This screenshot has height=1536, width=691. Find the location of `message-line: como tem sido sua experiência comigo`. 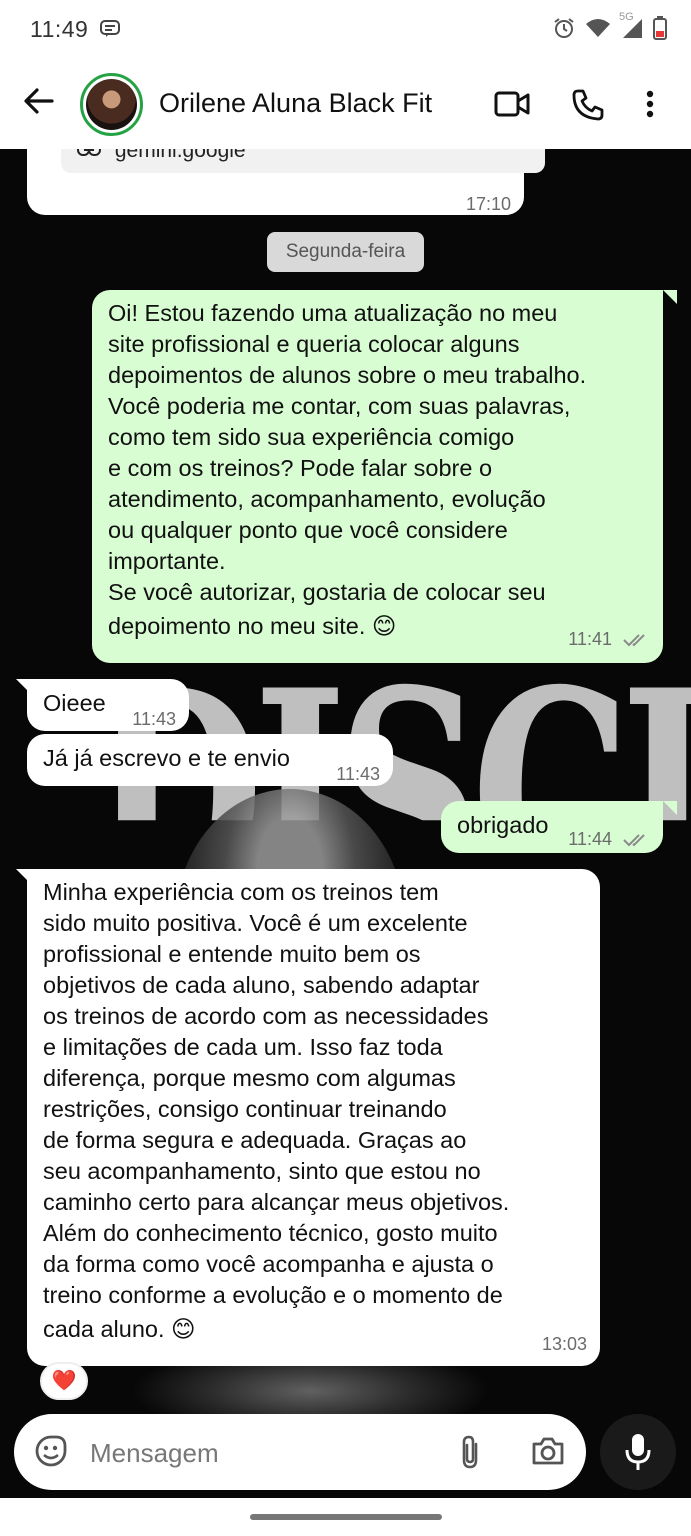

message-line: como tem sido sua experiência comigo is located at coordinates (311, 437).